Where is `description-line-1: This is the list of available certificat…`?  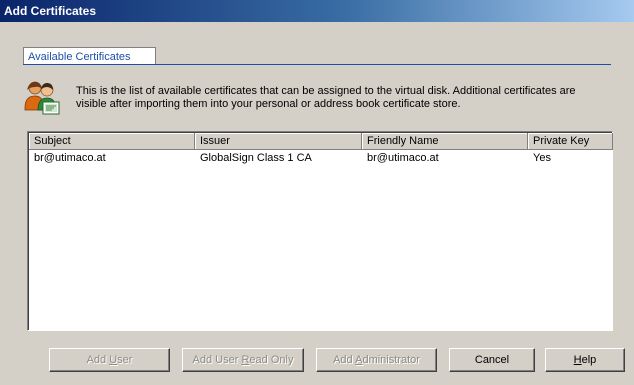 description-line-1: This is the list of available certificat… is located at coordinates (326, 91).